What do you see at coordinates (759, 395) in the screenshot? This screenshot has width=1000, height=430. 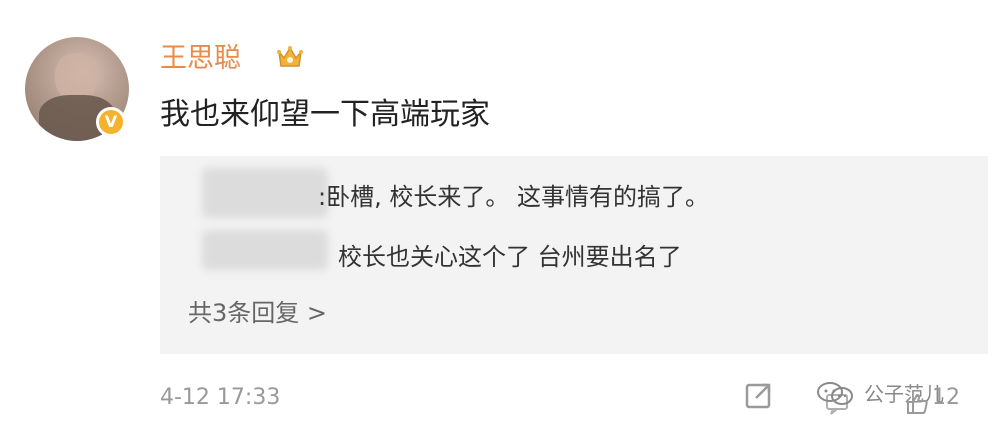 I see `share-icon` at bounding box center [759, 395].